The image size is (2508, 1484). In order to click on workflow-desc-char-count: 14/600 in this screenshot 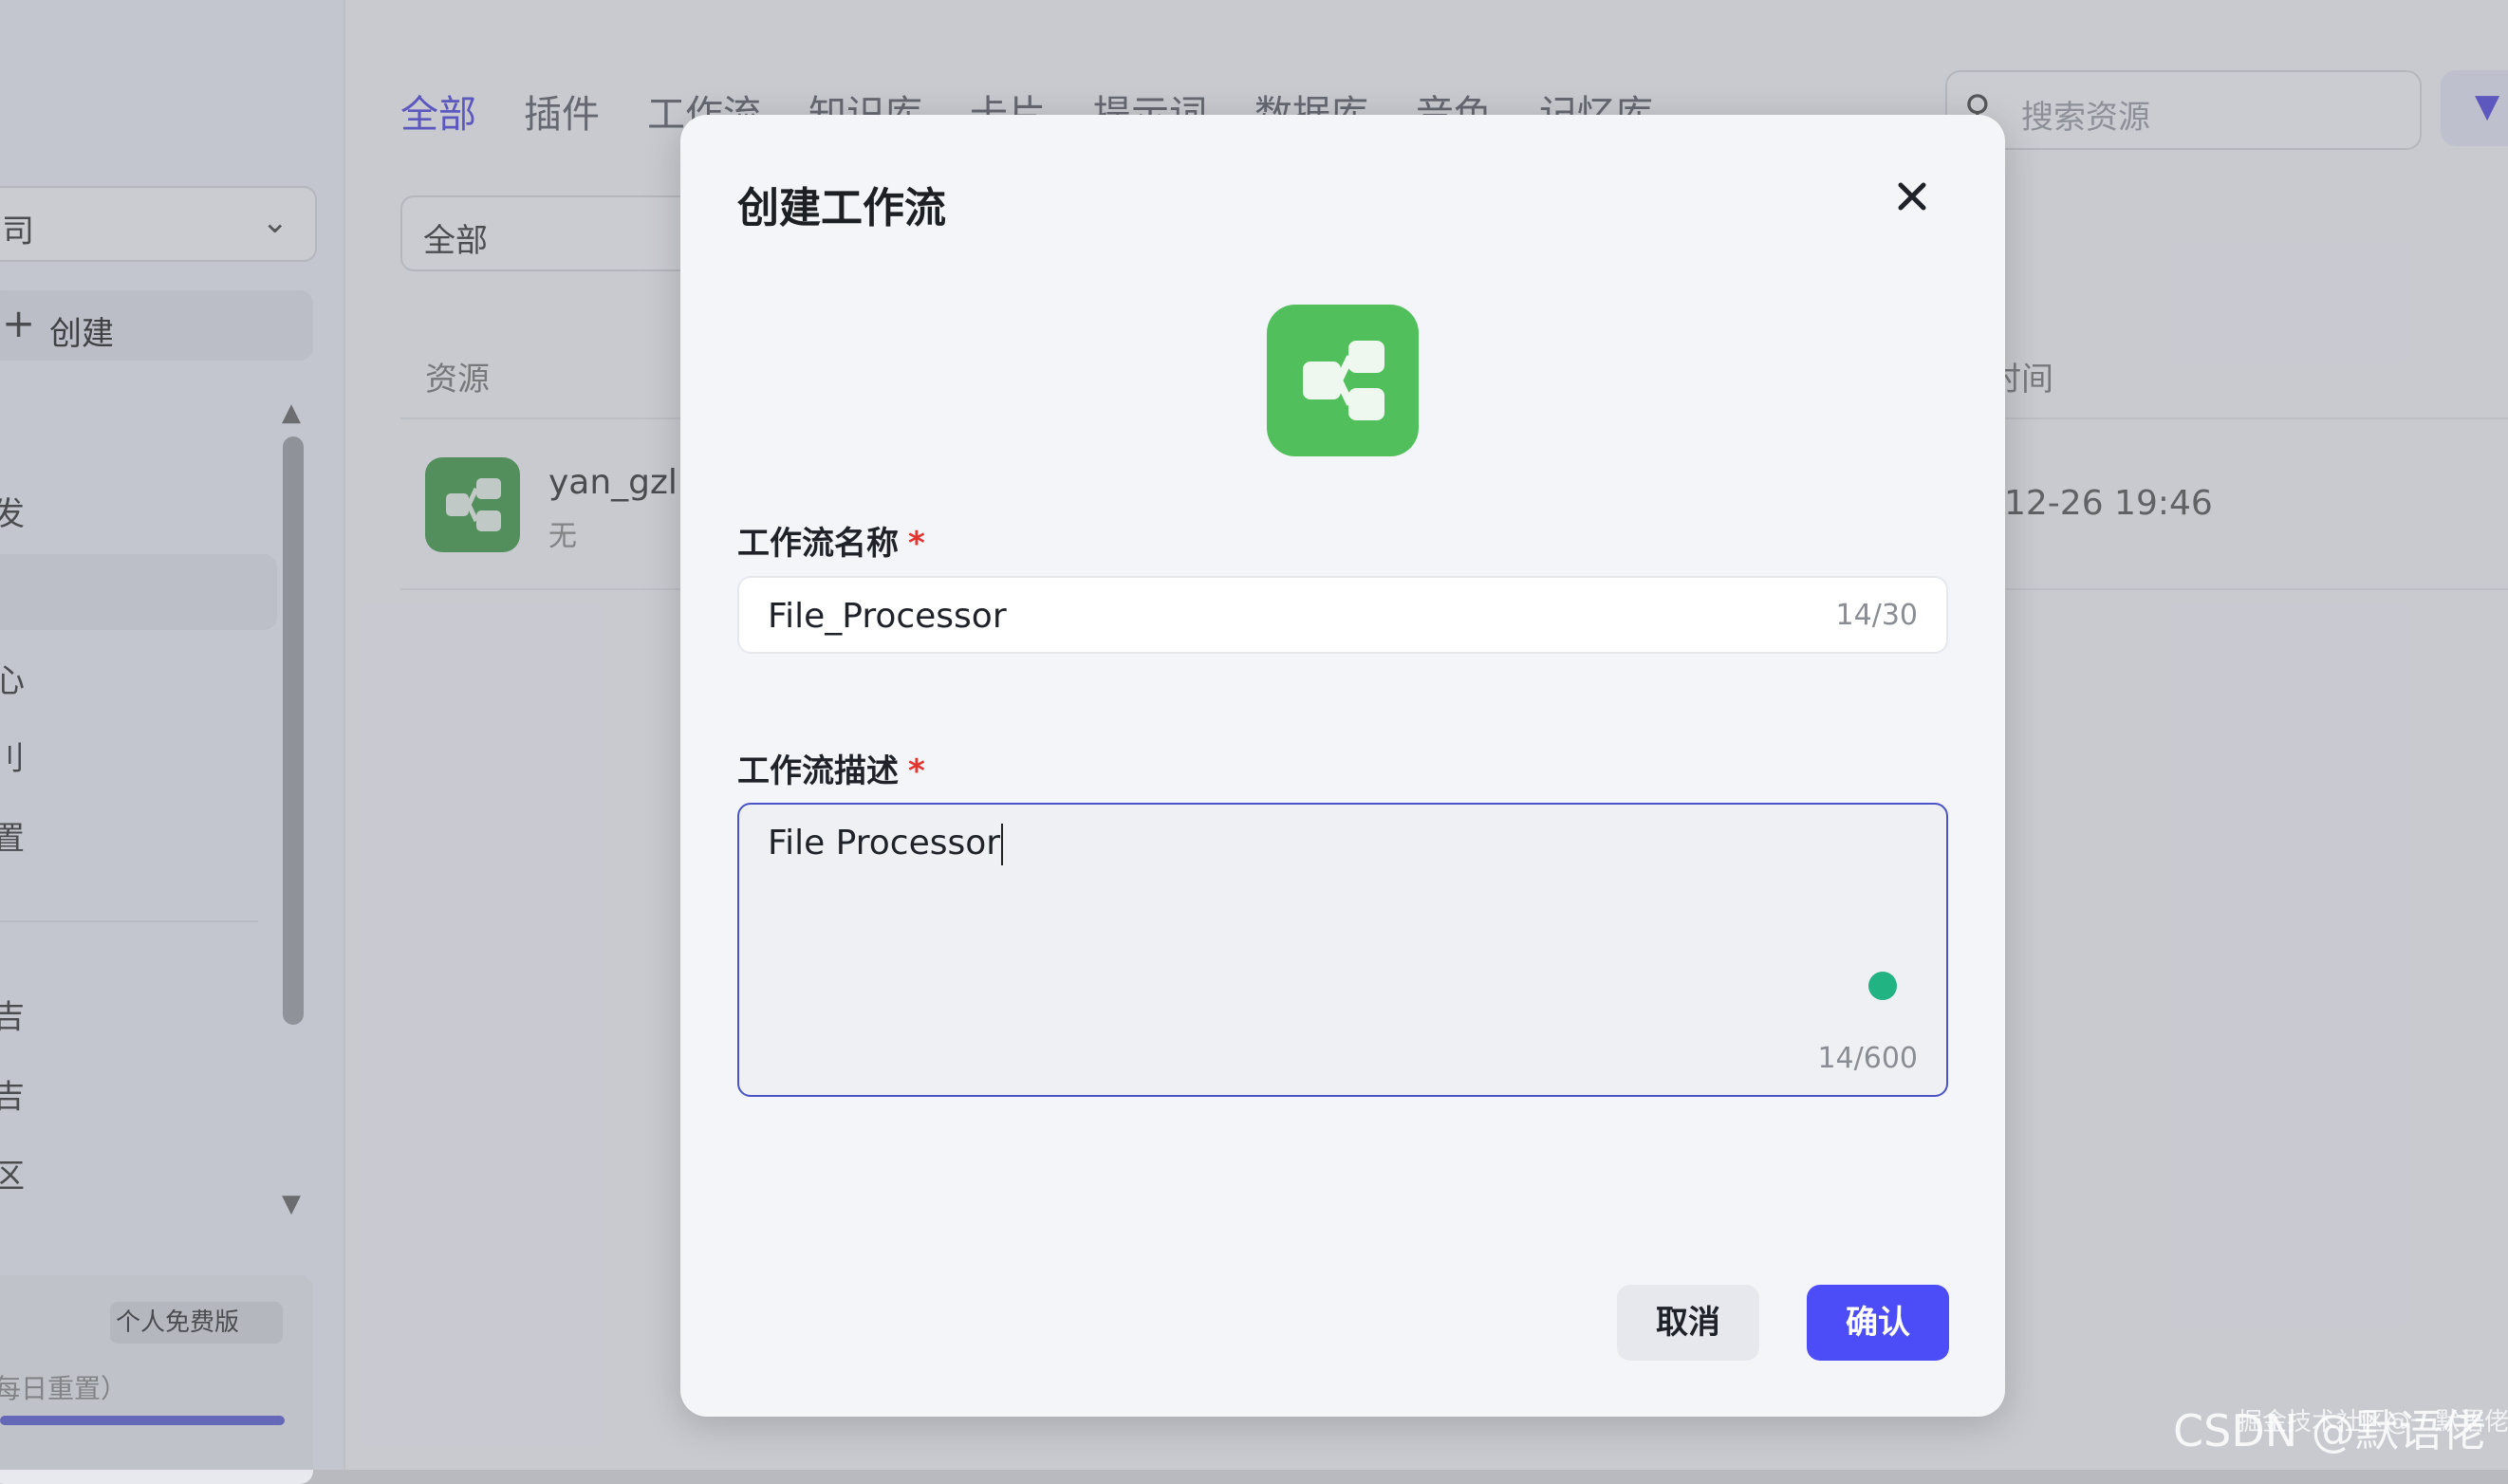, I will do `click(1867, 1058)`.